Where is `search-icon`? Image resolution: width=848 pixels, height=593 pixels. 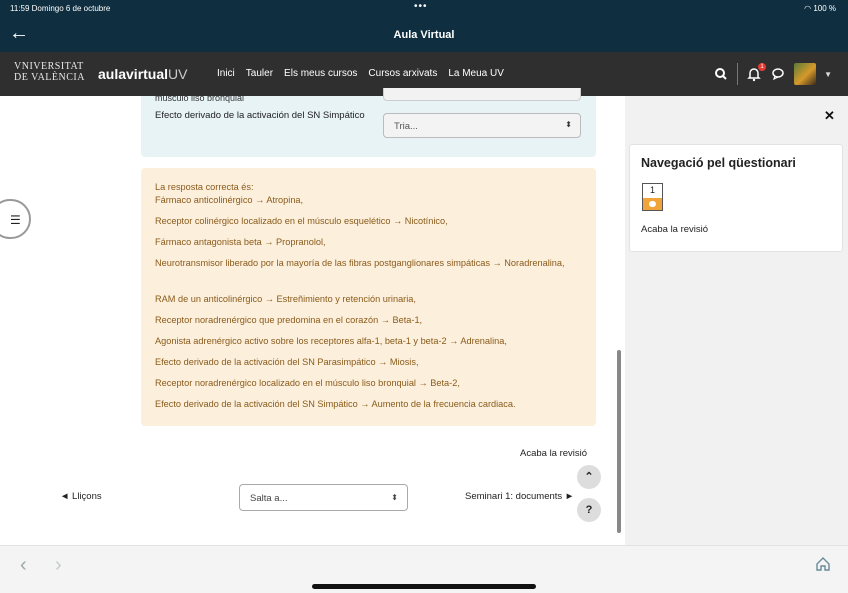 search-icon is located at coordinates (721, 74).